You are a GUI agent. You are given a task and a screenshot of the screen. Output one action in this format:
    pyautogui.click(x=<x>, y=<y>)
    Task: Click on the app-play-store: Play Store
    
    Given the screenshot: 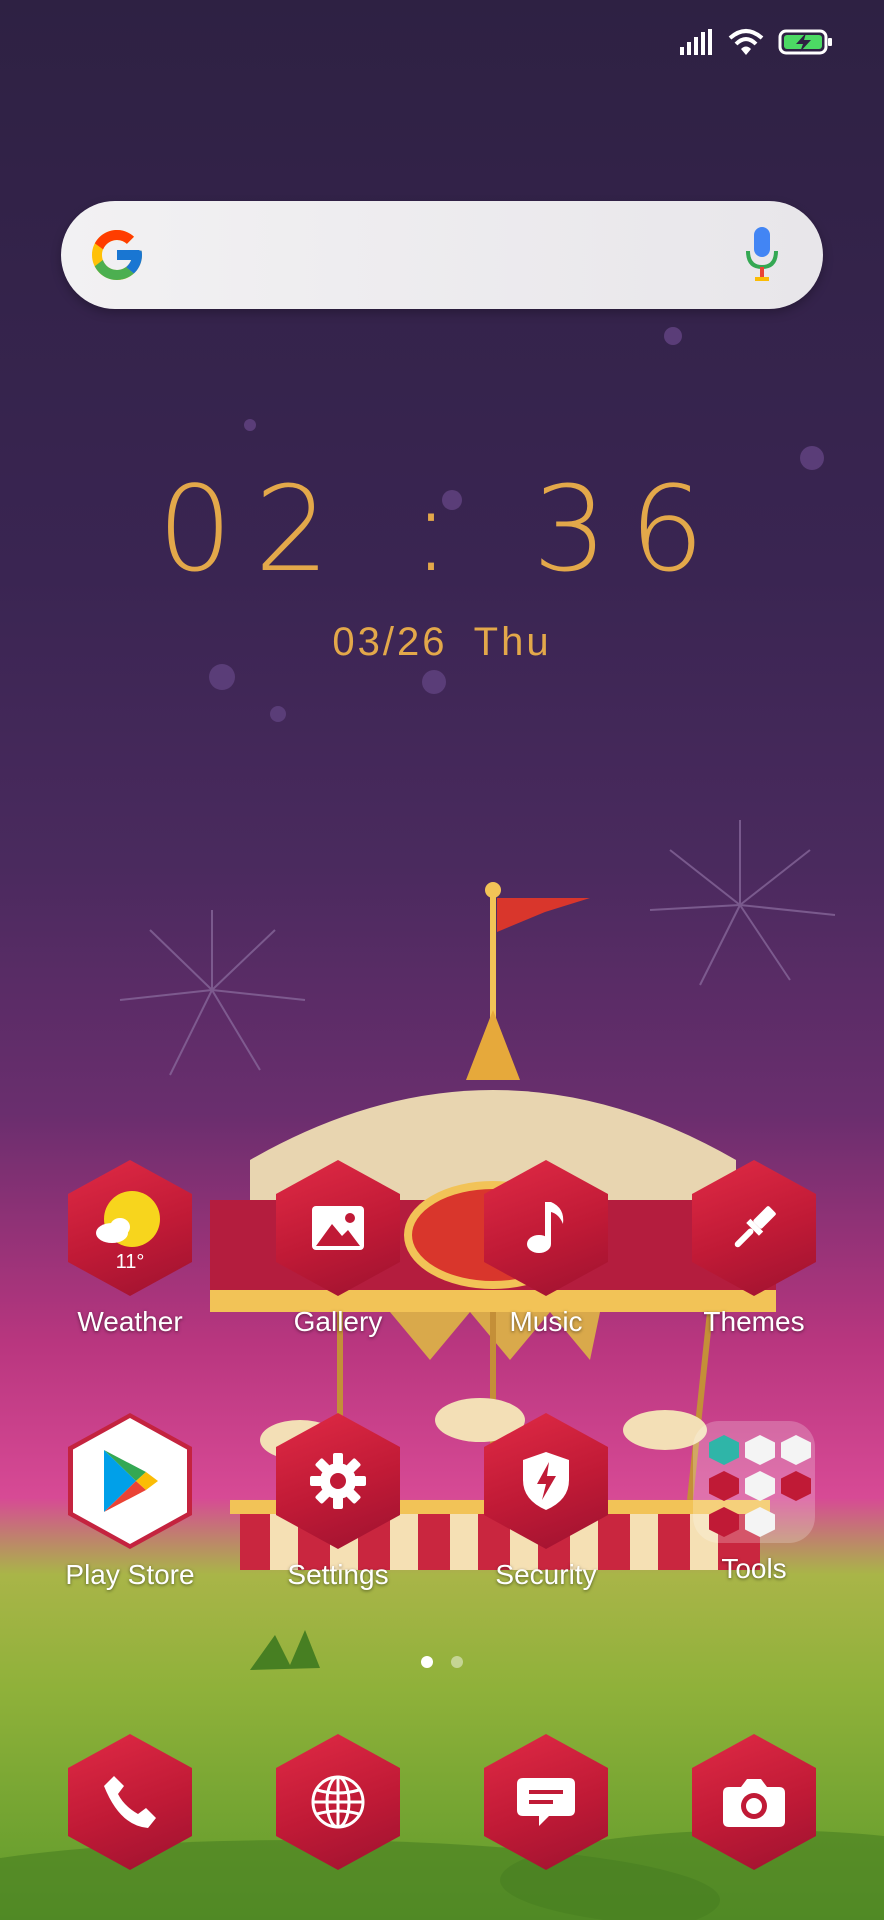 What is the action you would take?
    pyautogui.click(x=130, y=1502)
    